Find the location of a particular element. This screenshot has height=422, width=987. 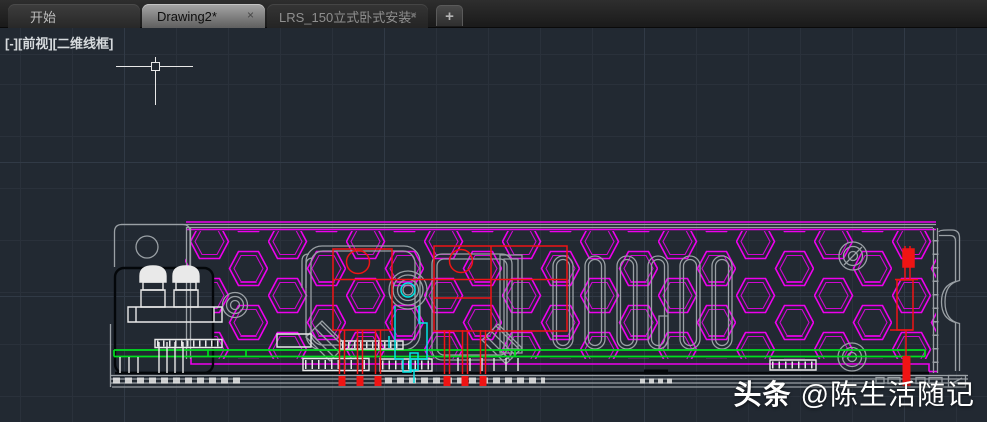

crosshair-cursor is located at coordinates (154, 81).